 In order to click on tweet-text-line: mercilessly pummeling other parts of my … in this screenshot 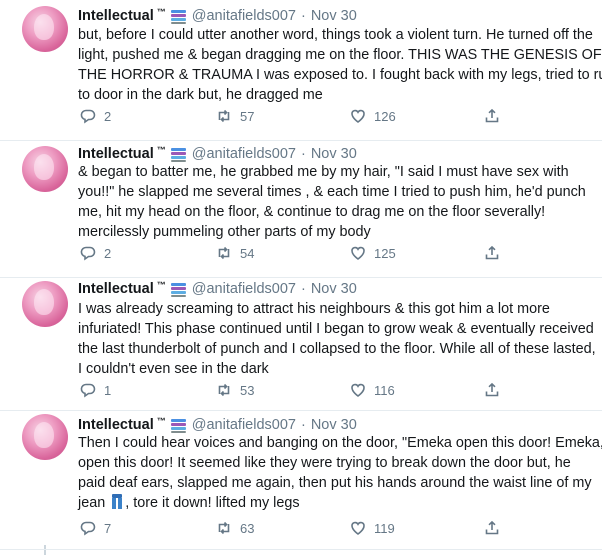, I will do `click(224, 232)`.